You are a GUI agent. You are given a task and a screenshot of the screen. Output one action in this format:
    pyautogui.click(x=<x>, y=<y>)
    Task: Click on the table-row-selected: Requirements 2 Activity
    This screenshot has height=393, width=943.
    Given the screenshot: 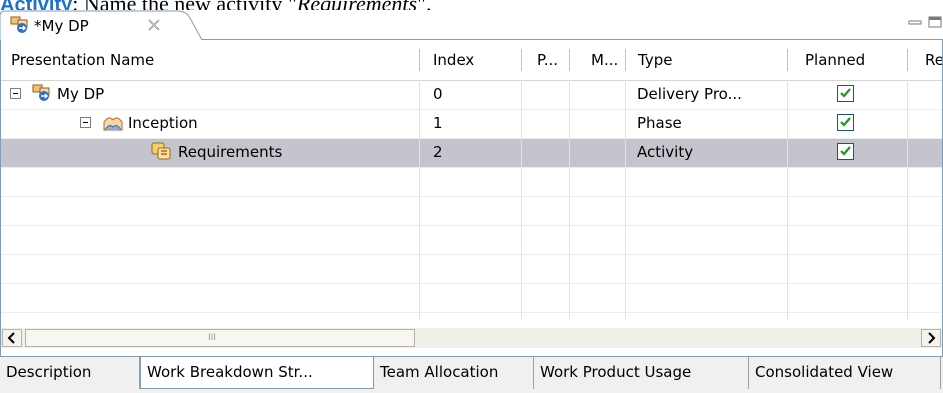 What is the action you would take?
    pyautogui.click(x=471, y=152)
    